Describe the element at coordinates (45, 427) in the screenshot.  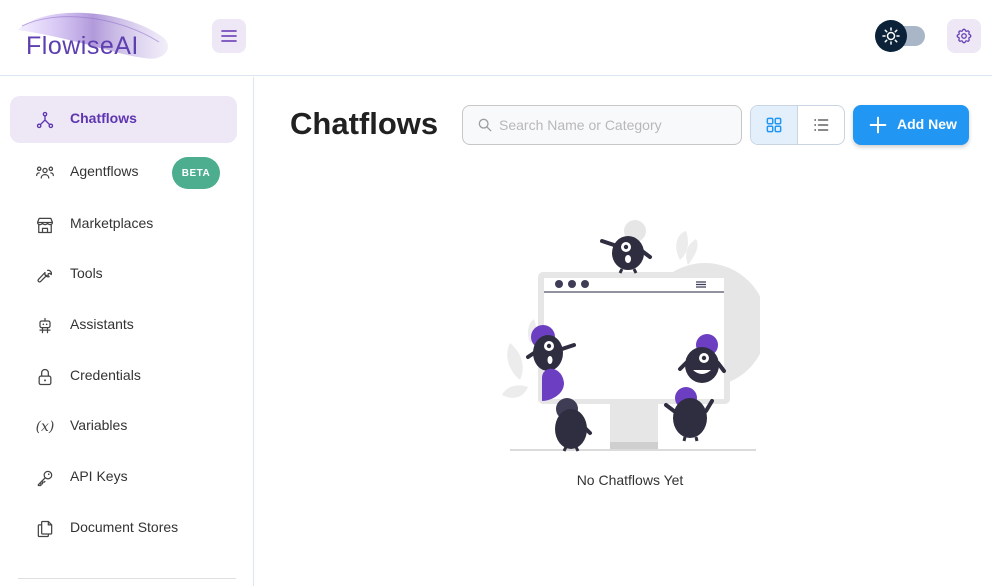
I see `variable-icon: (x)` at that location.